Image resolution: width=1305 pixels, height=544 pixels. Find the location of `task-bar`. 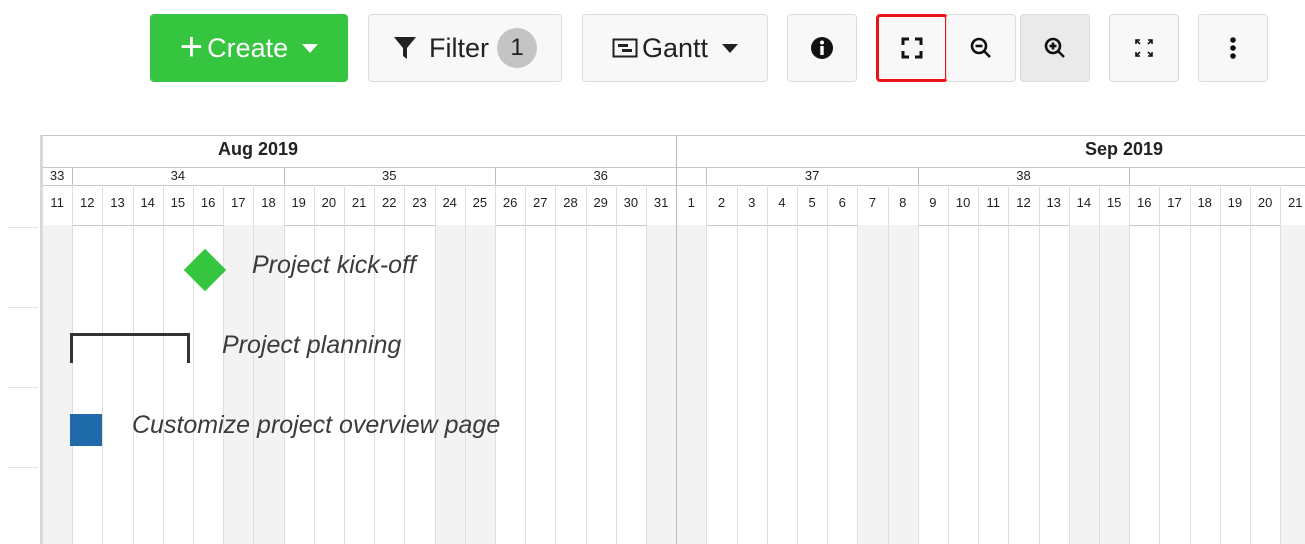

task-bar is located at coordinates (86, 430).